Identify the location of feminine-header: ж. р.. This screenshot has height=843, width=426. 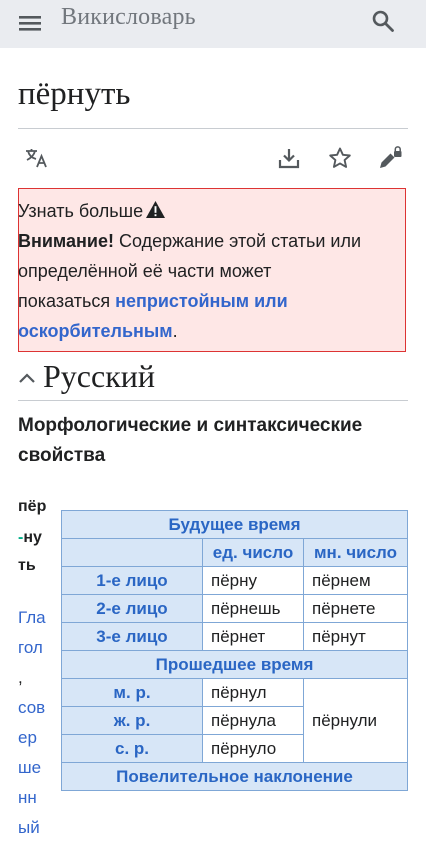
(132, 720).